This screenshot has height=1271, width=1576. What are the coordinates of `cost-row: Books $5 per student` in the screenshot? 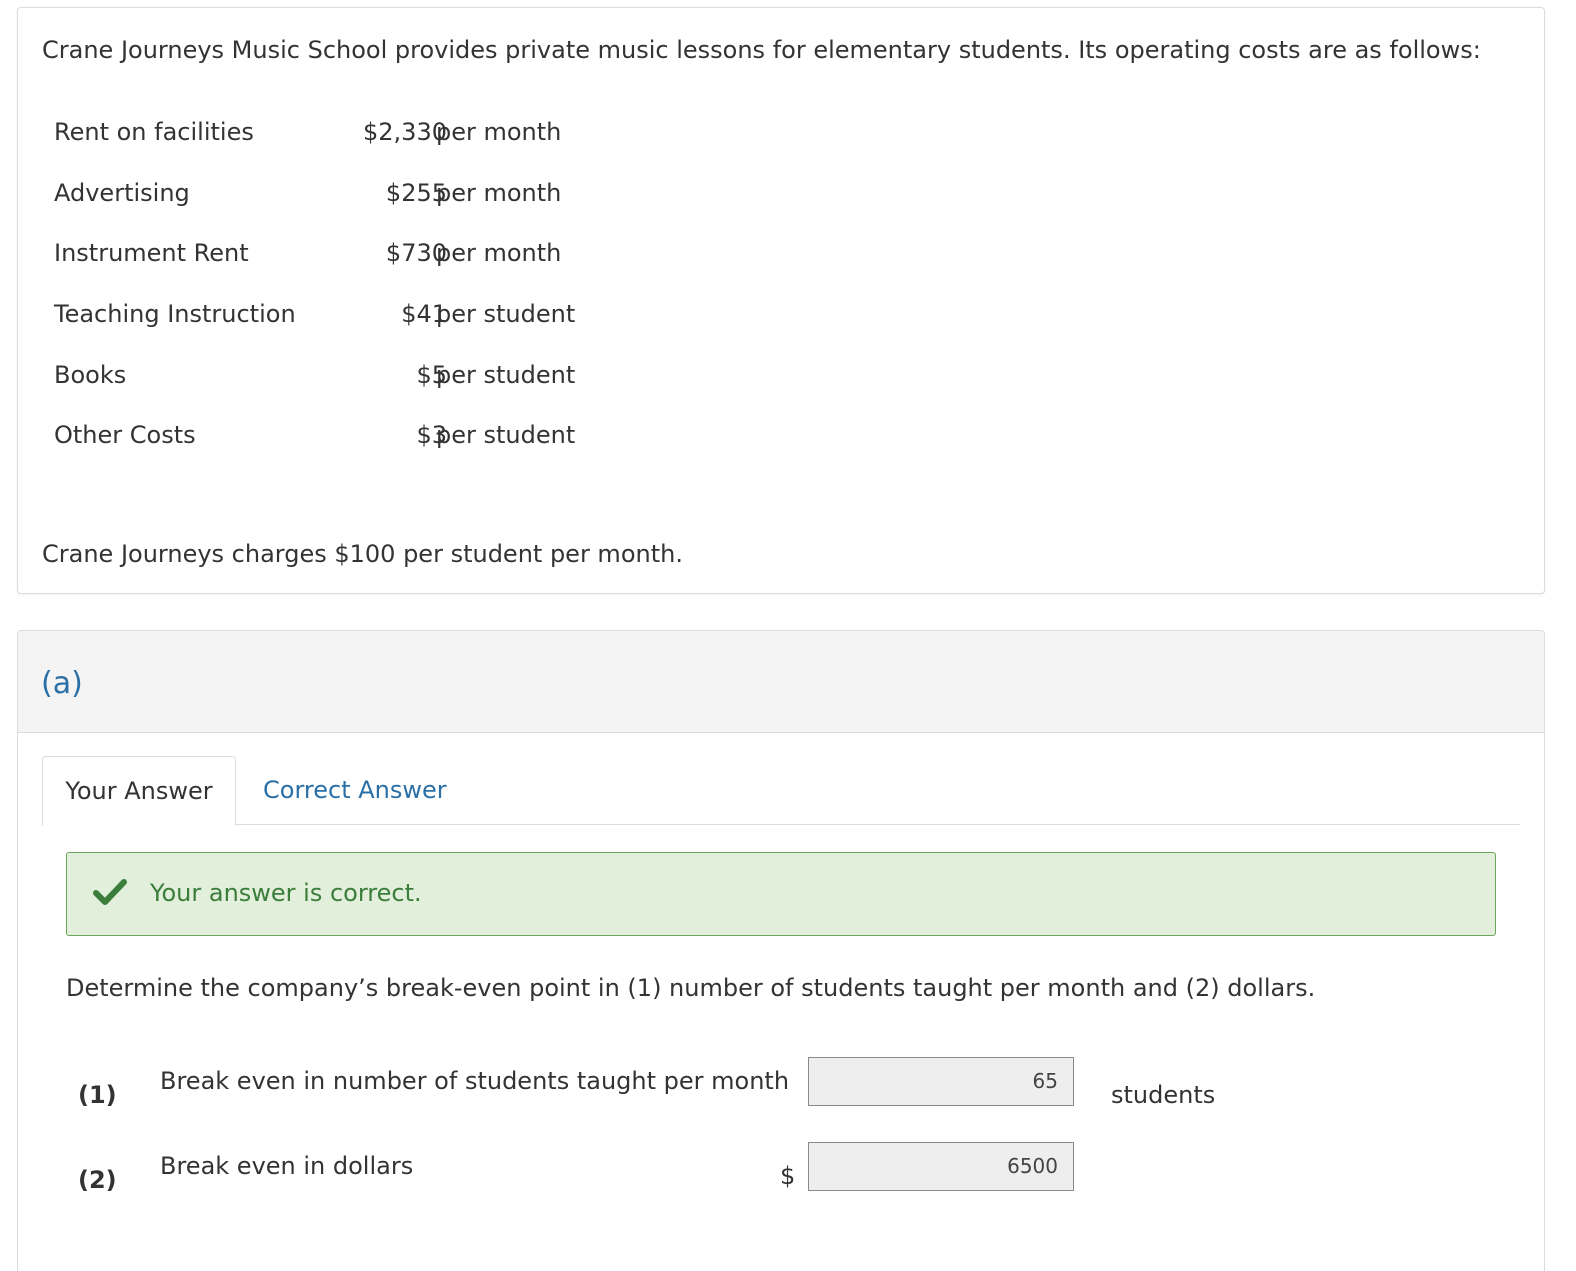 It's located at (354, 375).